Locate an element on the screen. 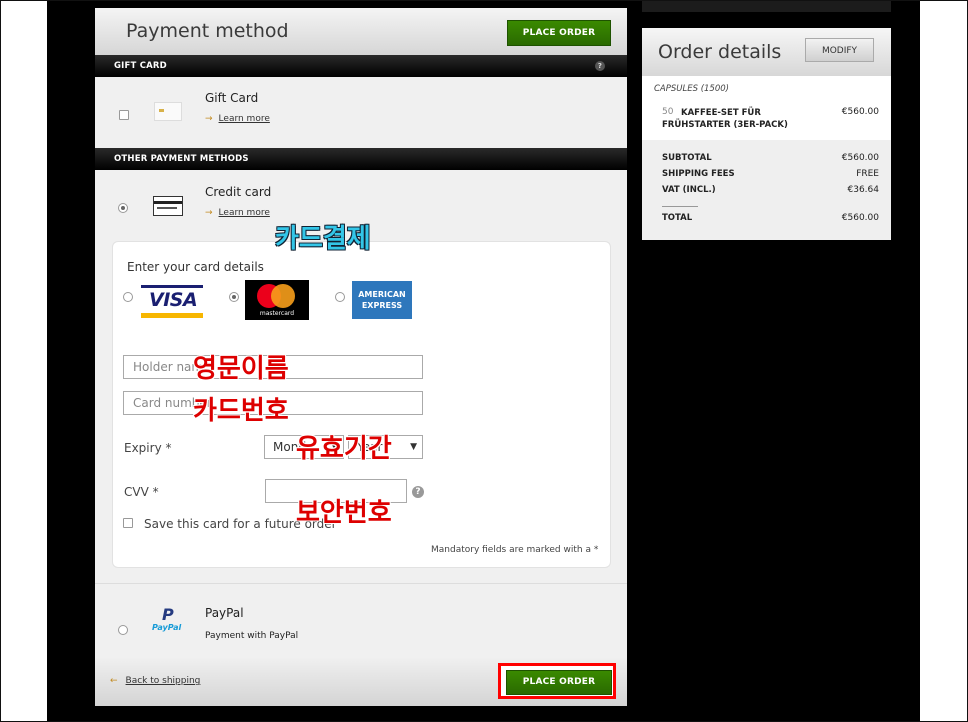 The width and height of the screenshot is (968, 722). other-payment-section-label: OTHER PAYMENT METHODS is located at coordinates (181, 159).